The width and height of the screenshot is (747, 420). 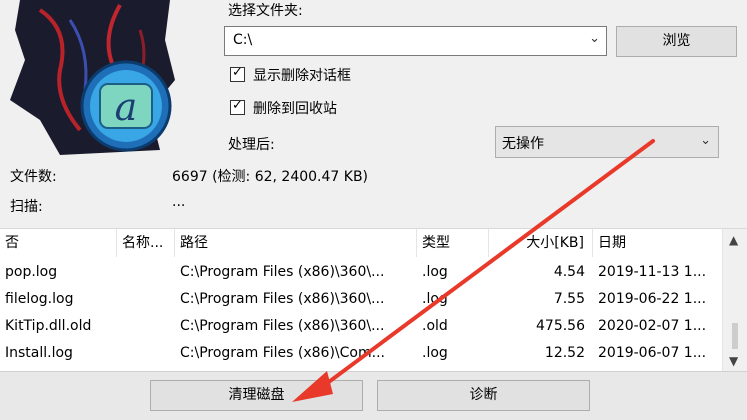 What do you see at coordinates (569, 299) in the screenshot?
I see `row-size-cell: 7.55` at bounding box center [569, 299].